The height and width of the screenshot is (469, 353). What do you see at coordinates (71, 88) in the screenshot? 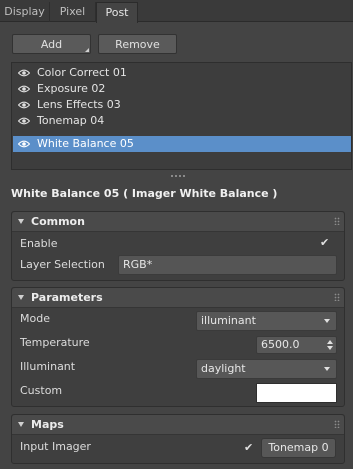
I see `list-item-label: Exposure 02` at bounding box center [71, 88].